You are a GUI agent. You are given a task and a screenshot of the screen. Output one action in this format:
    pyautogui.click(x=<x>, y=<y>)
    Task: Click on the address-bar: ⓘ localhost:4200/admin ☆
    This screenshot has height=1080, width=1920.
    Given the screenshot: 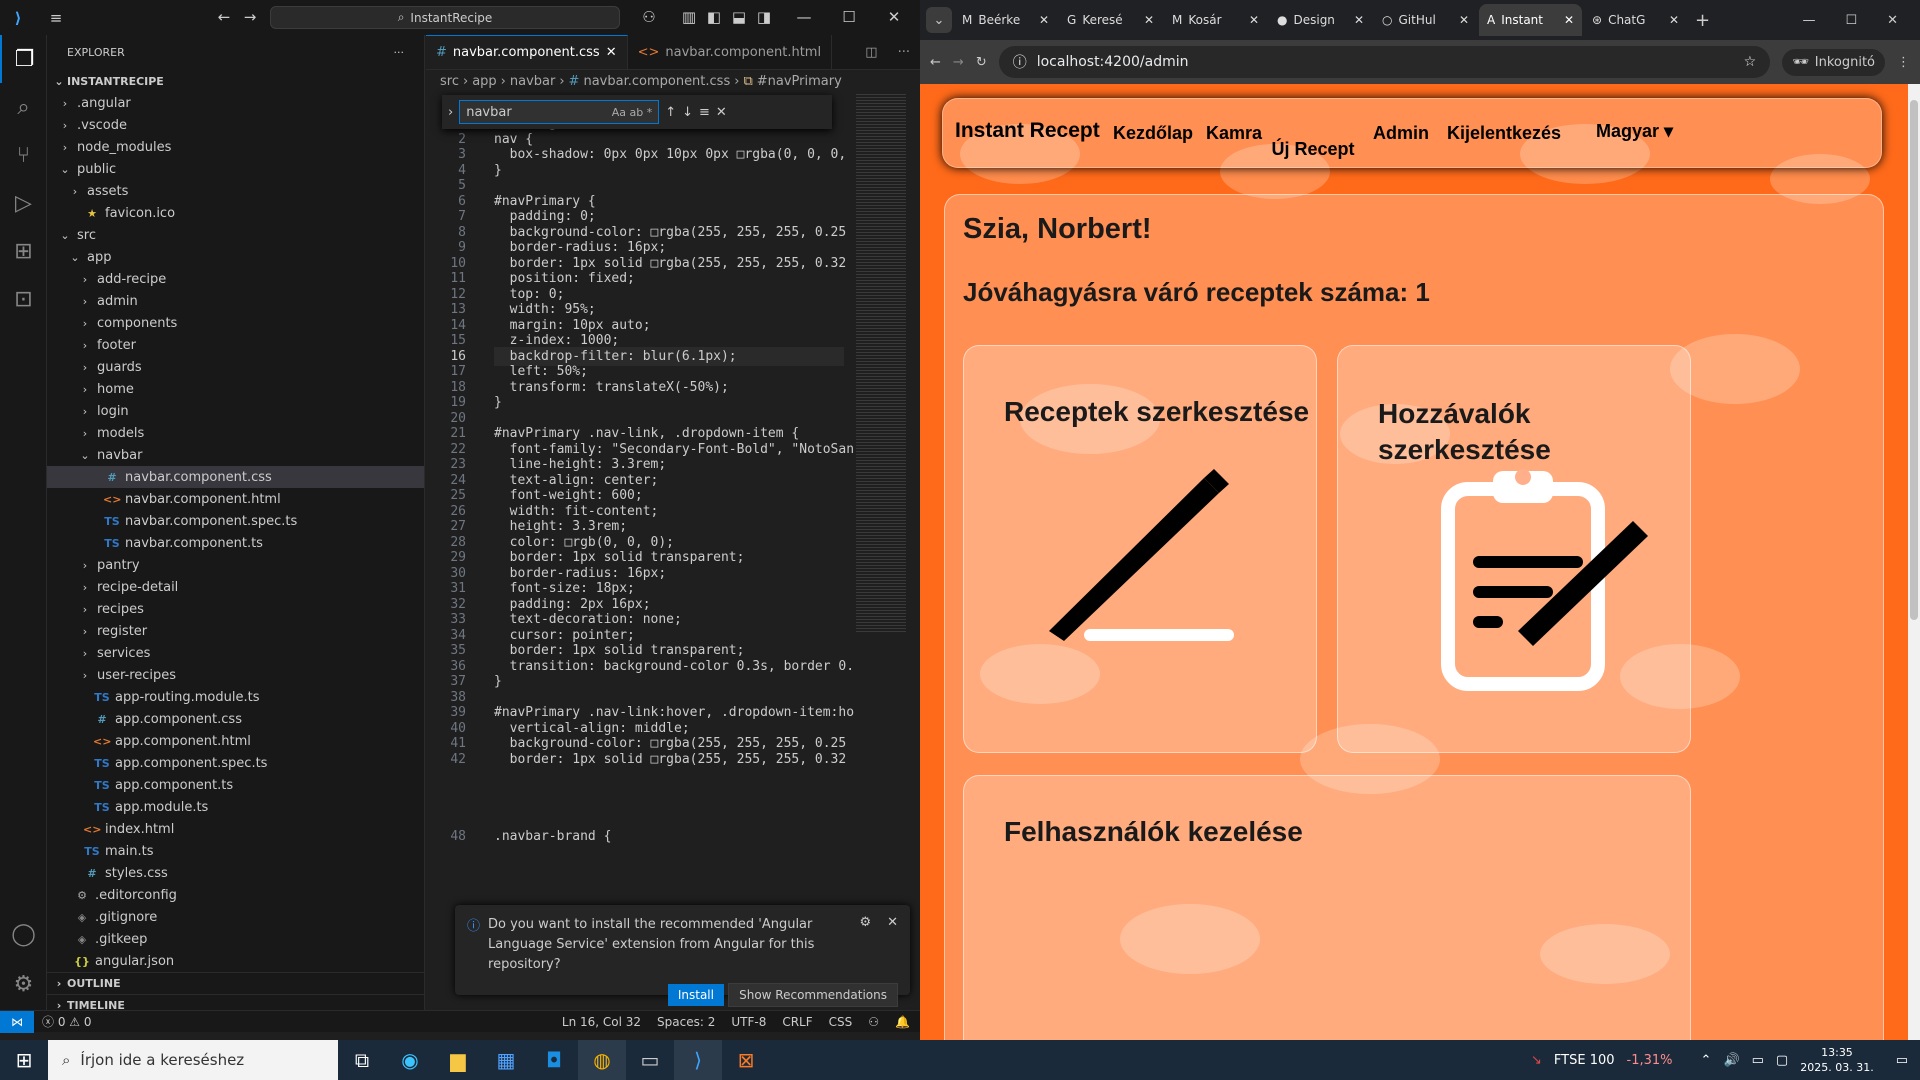 What is the action you would take?
    pyautogui.click(x=1384, y=62)
    